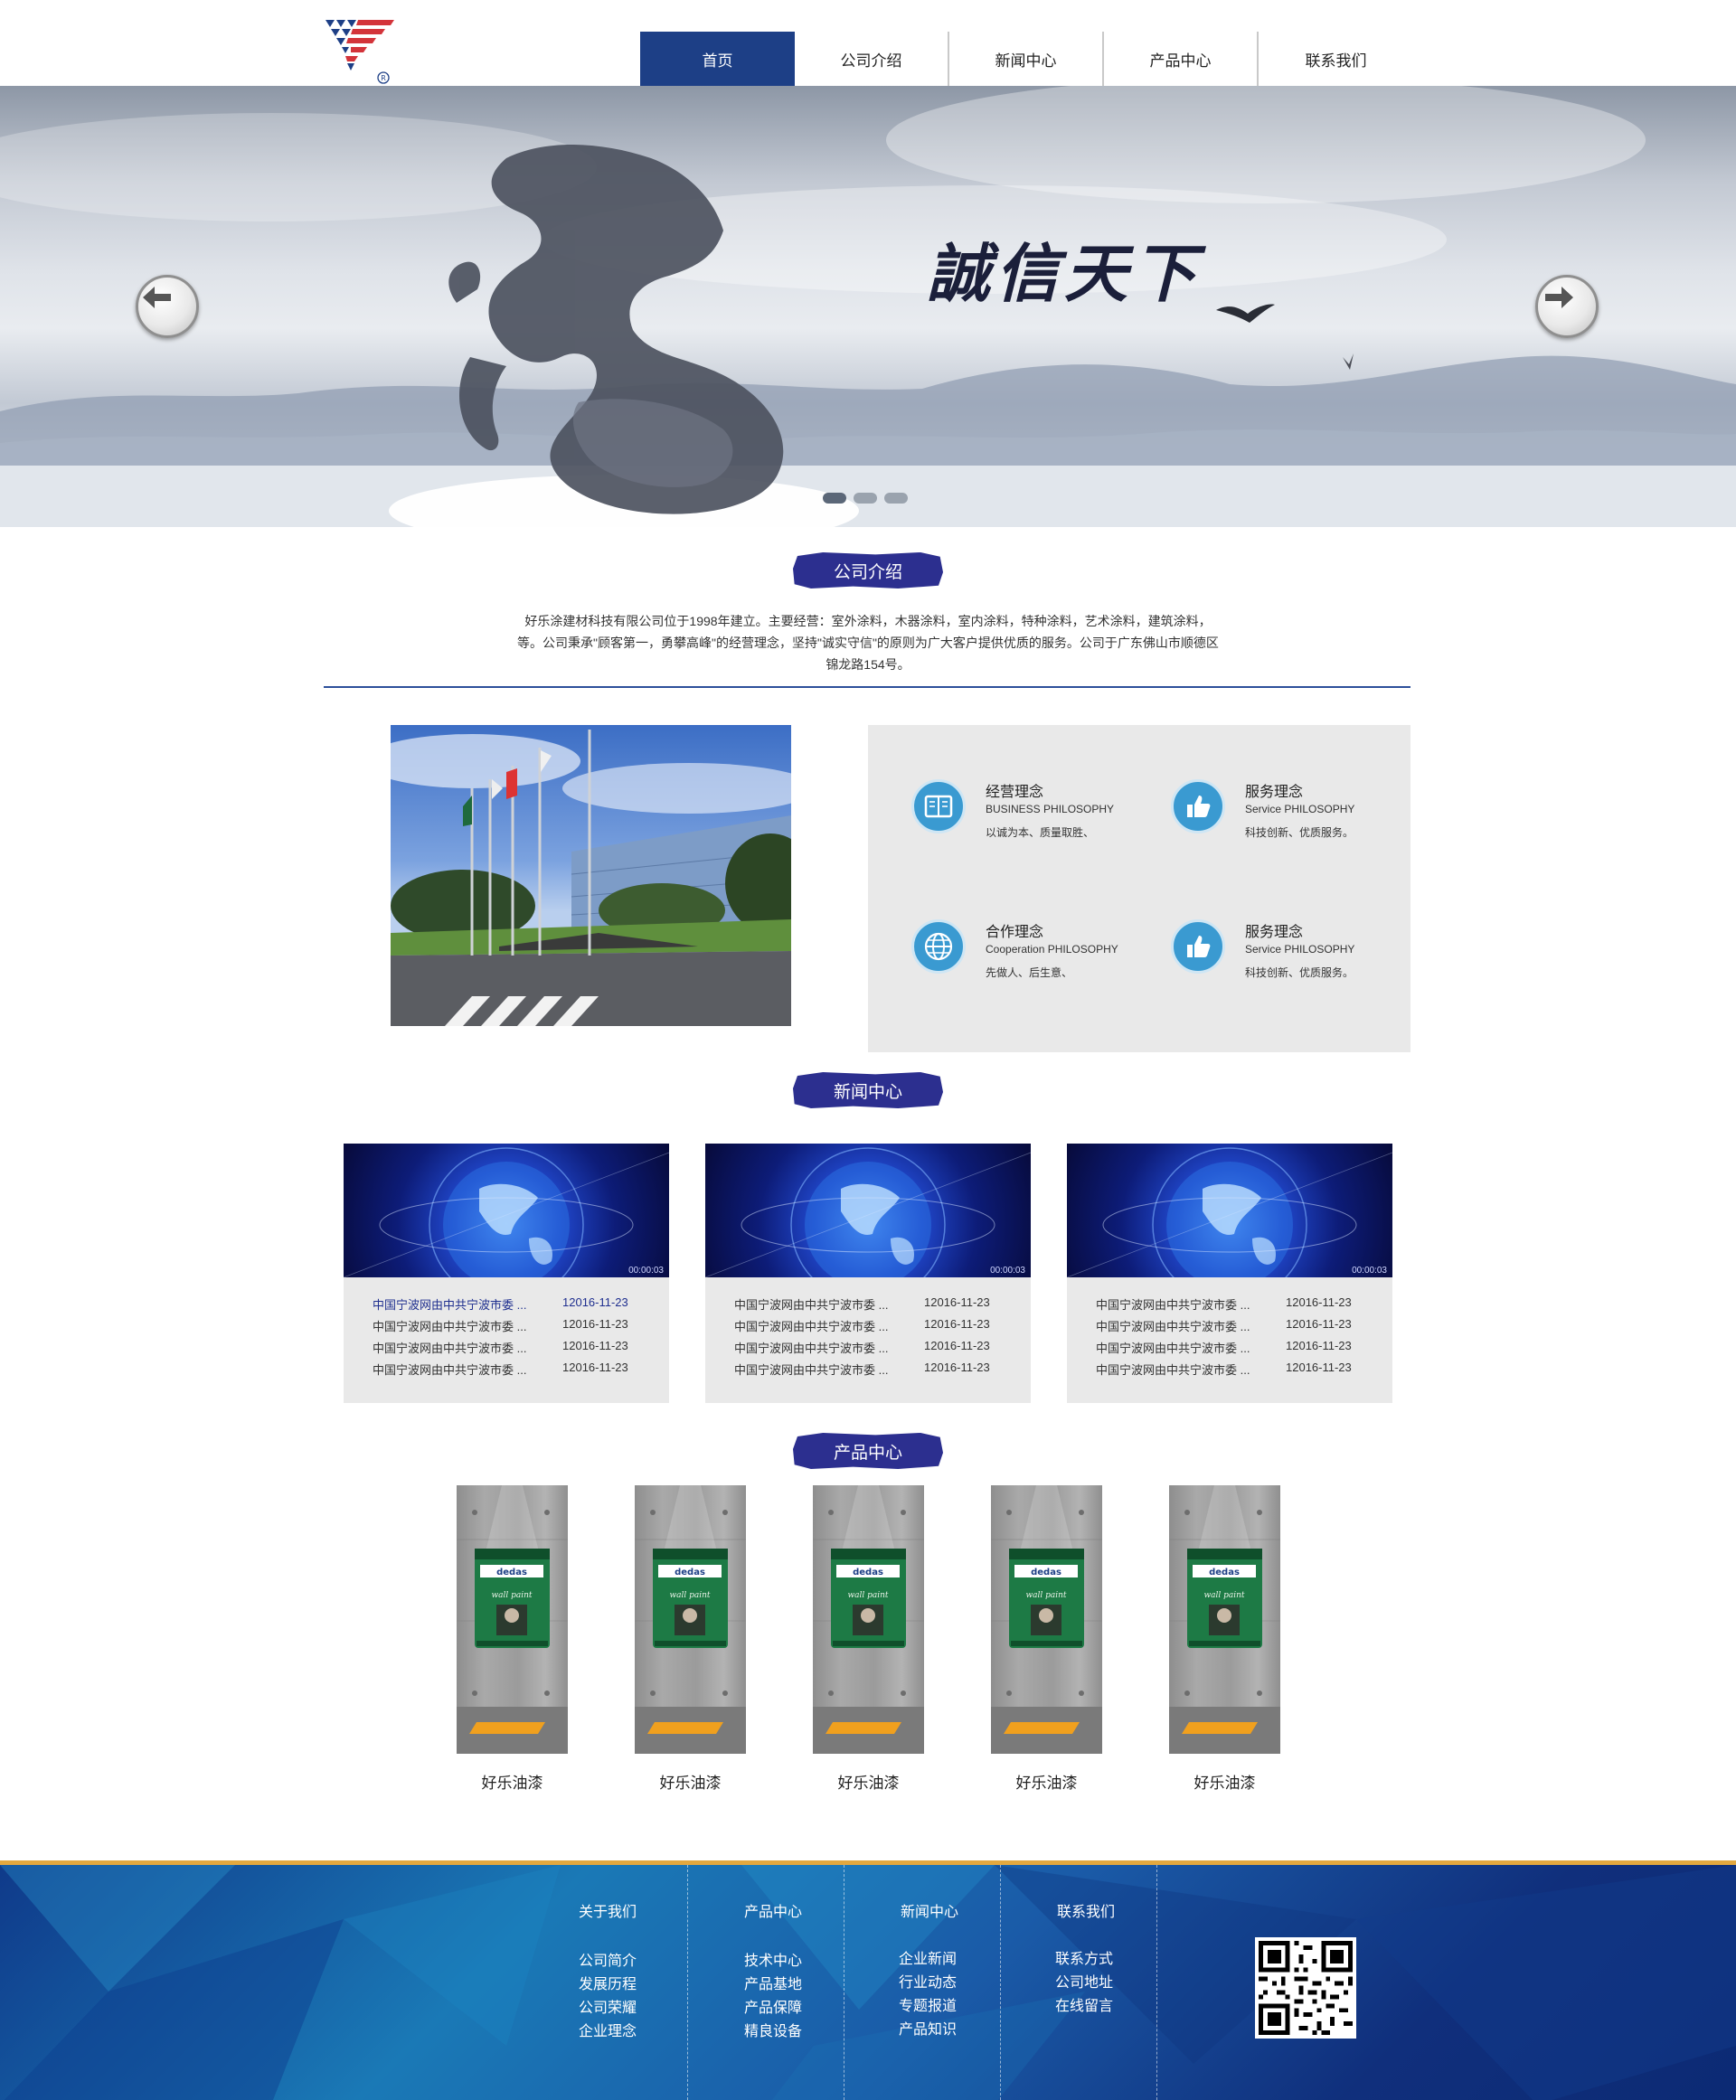  Describe the element at coordinates (1051, 809) in the screenshot. I see `philosophy-subtitle: BUSINESS PHILOSOPHY` at that location.